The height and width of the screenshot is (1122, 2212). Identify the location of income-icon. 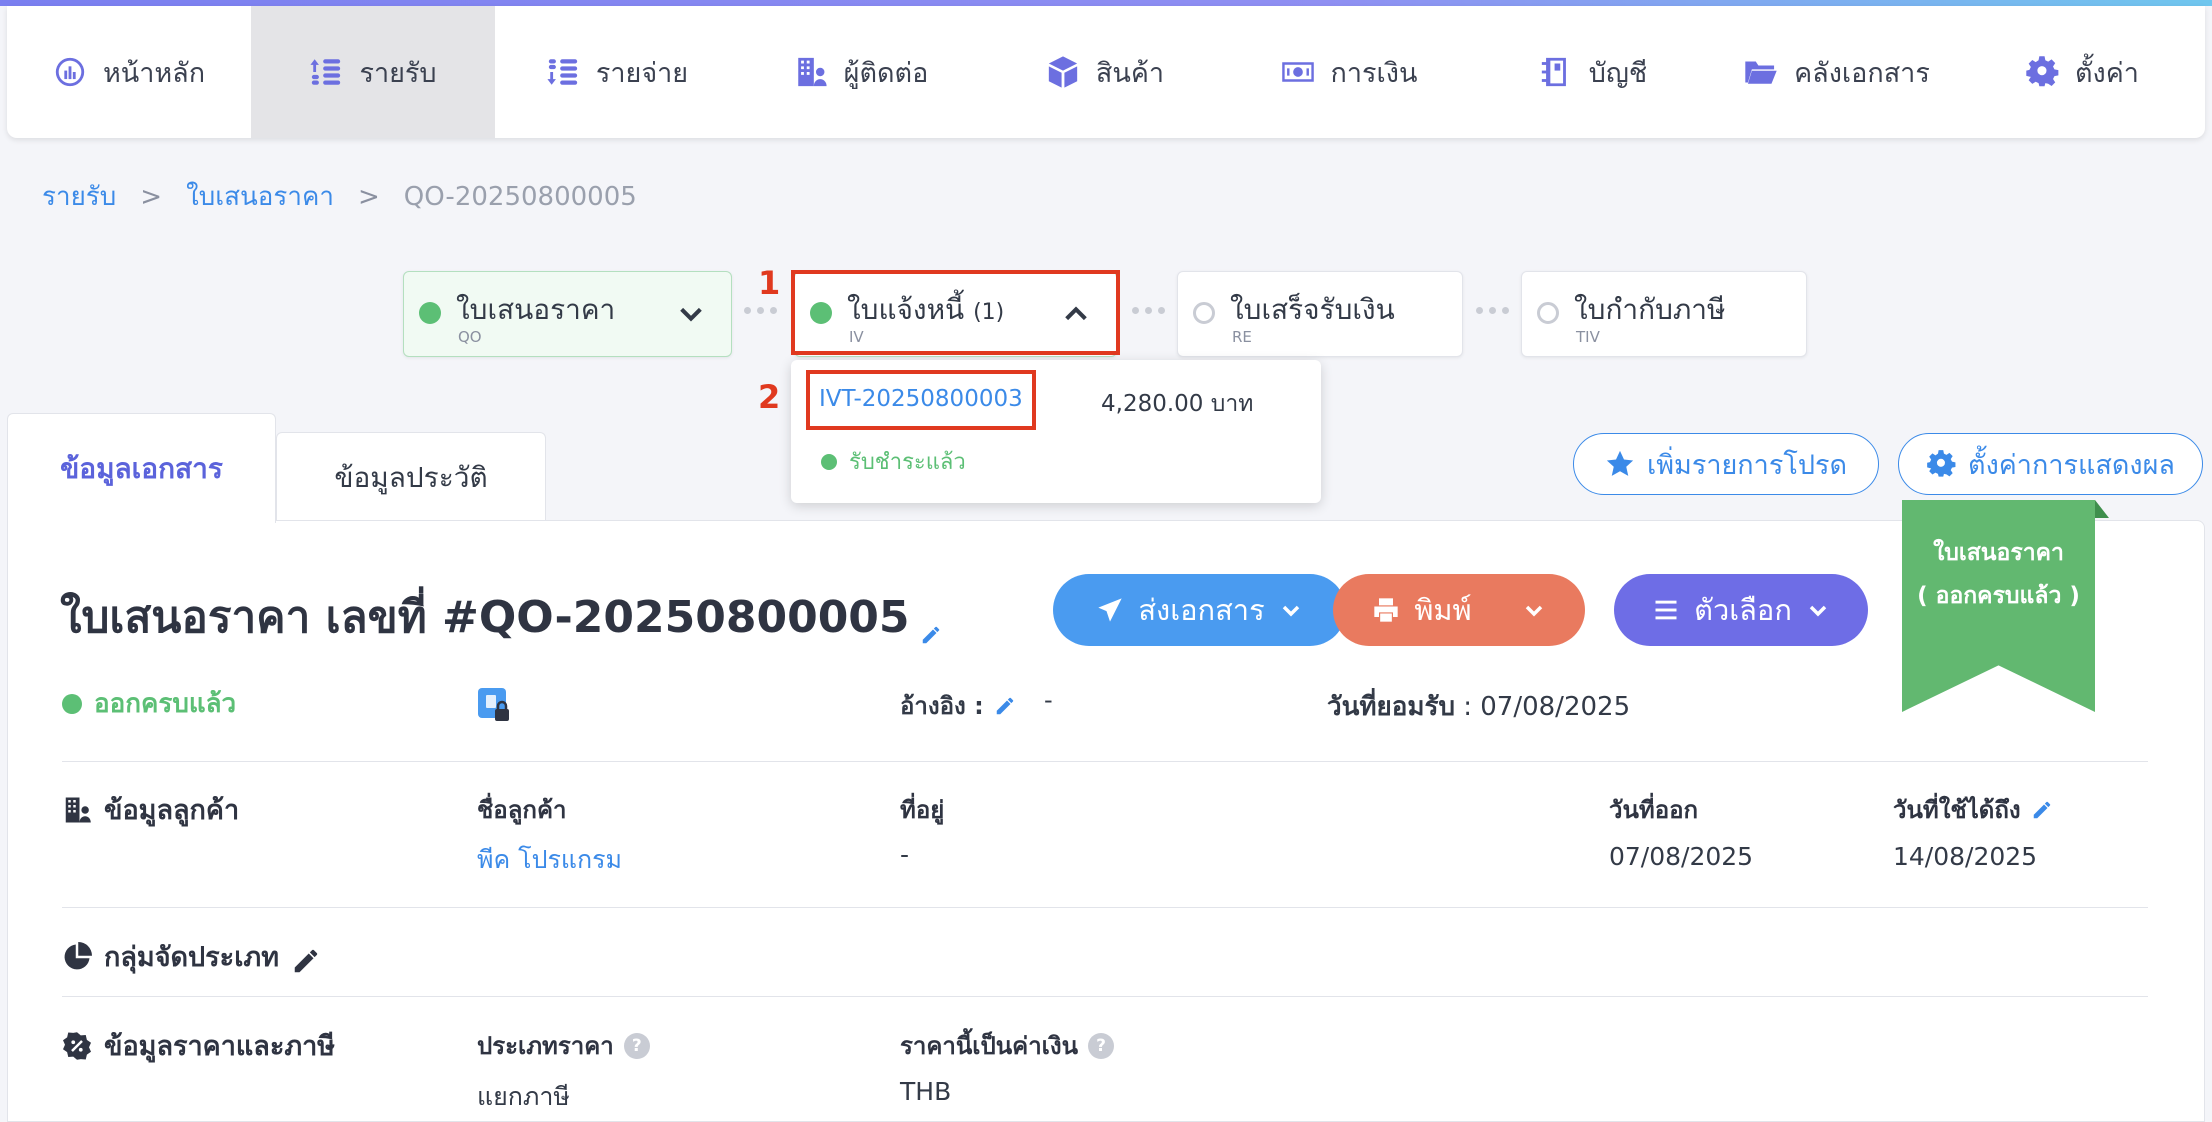
(325, 72).